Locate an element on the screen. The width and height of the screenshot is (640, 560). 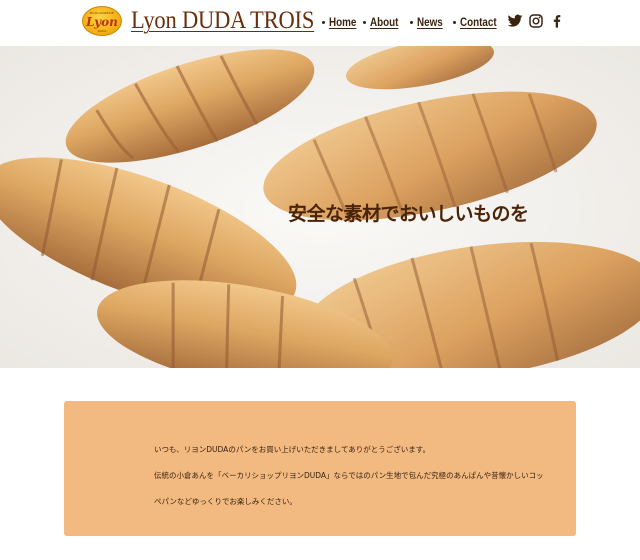
twitter-icon is located at coordinates (515, 21).